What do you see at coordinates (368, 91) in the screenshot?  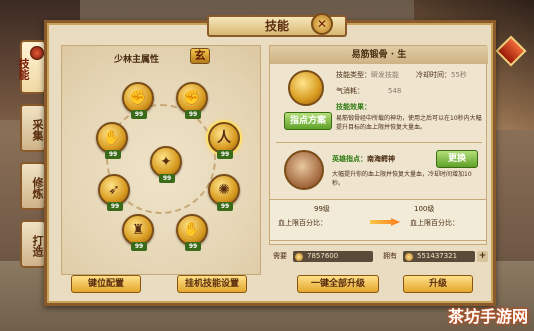 I see `qi-row: 气消耗： 548` at bounding box center [368, 91].